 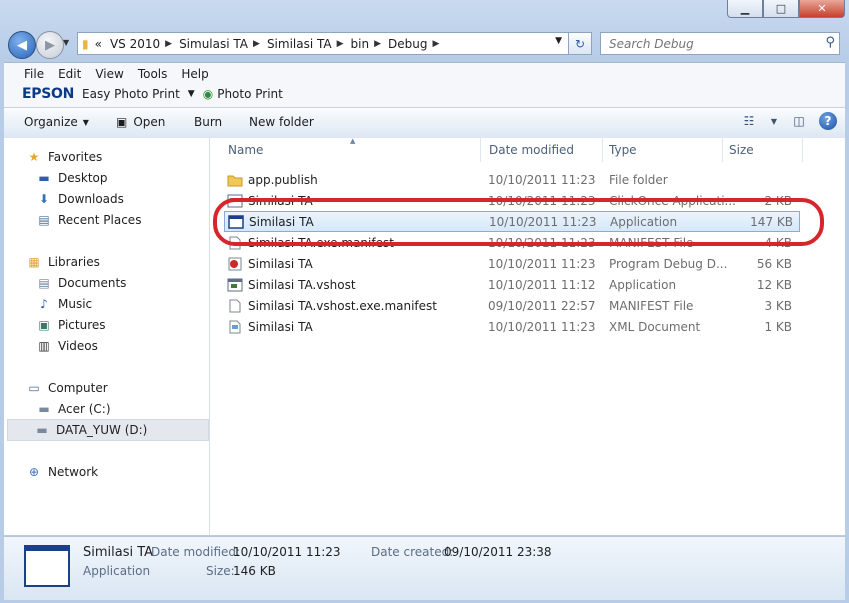 I want to click on system-drive-icon: ▬, so click(x=44, y=409).